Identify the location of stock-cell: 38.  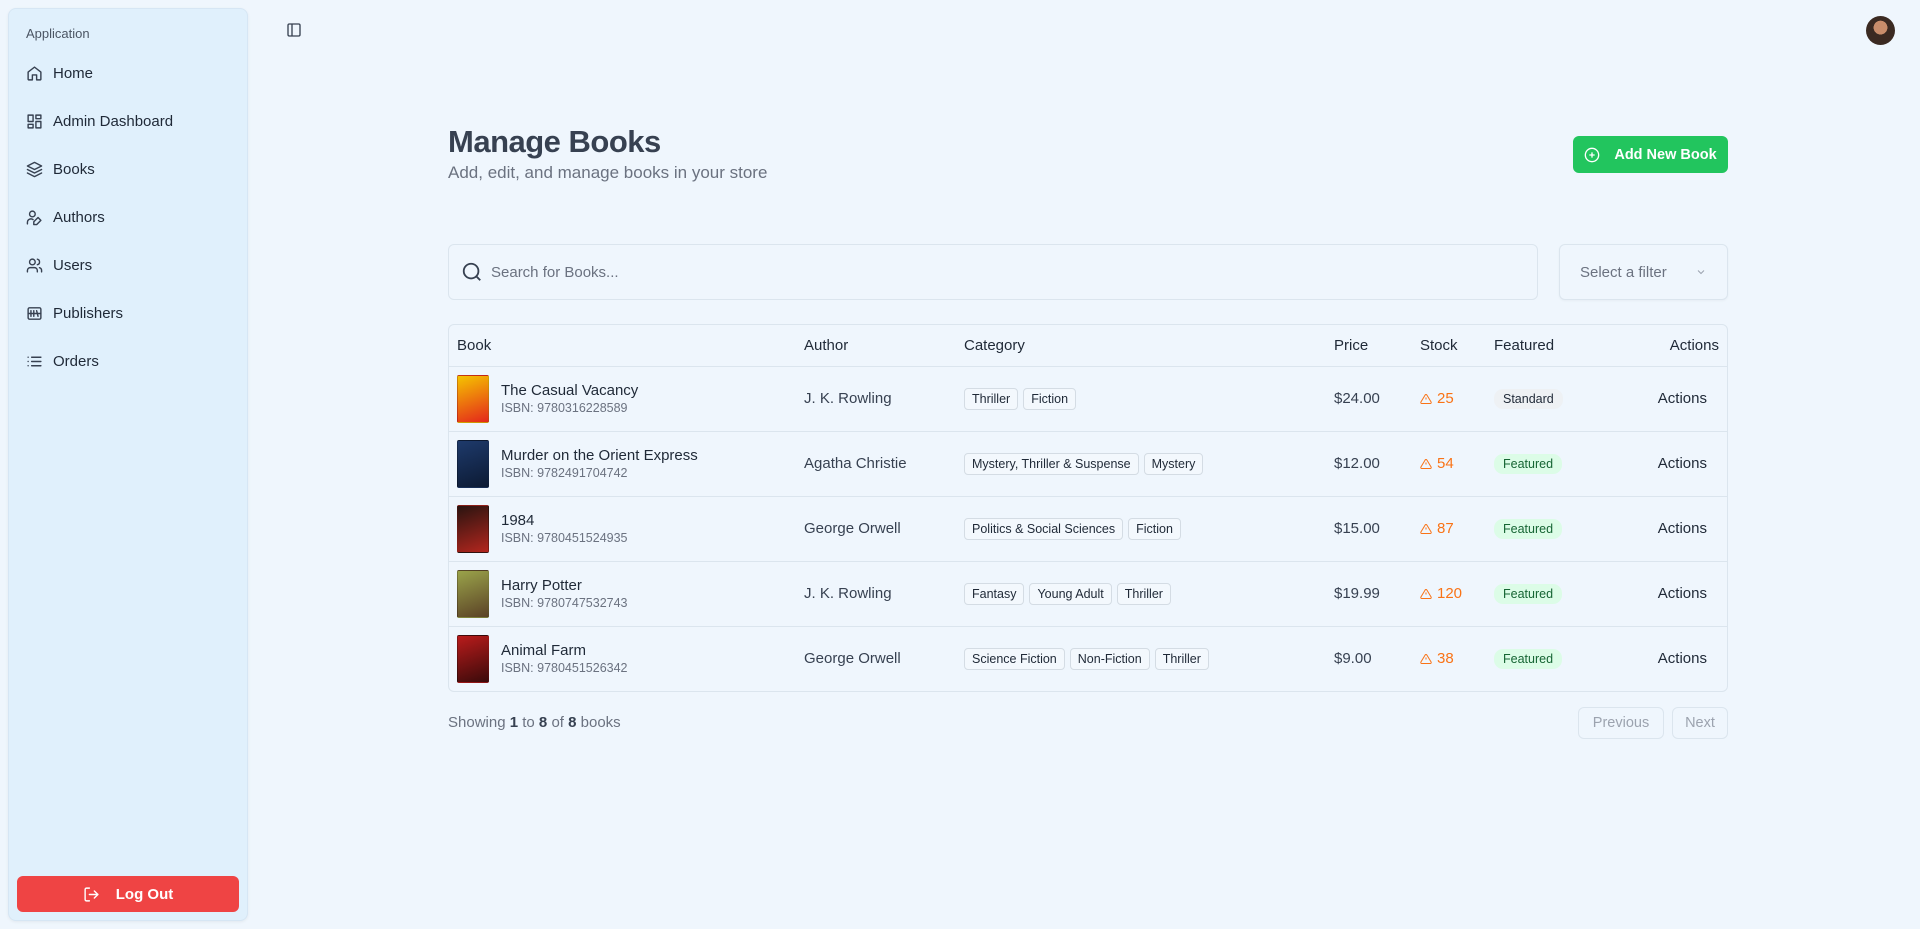
(1449, 658).